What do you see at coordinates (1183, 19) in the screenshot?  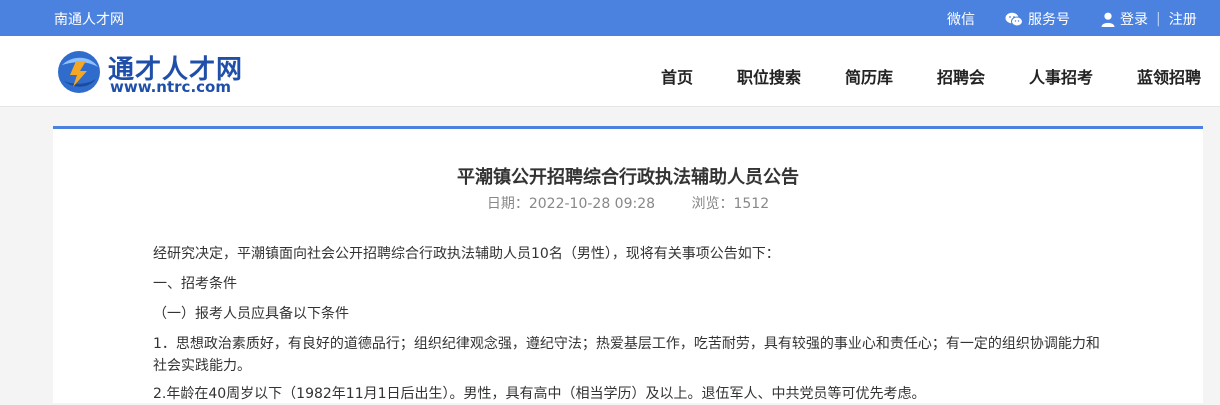 I see `register-link: 注册` at bounding box center [1183, 19].